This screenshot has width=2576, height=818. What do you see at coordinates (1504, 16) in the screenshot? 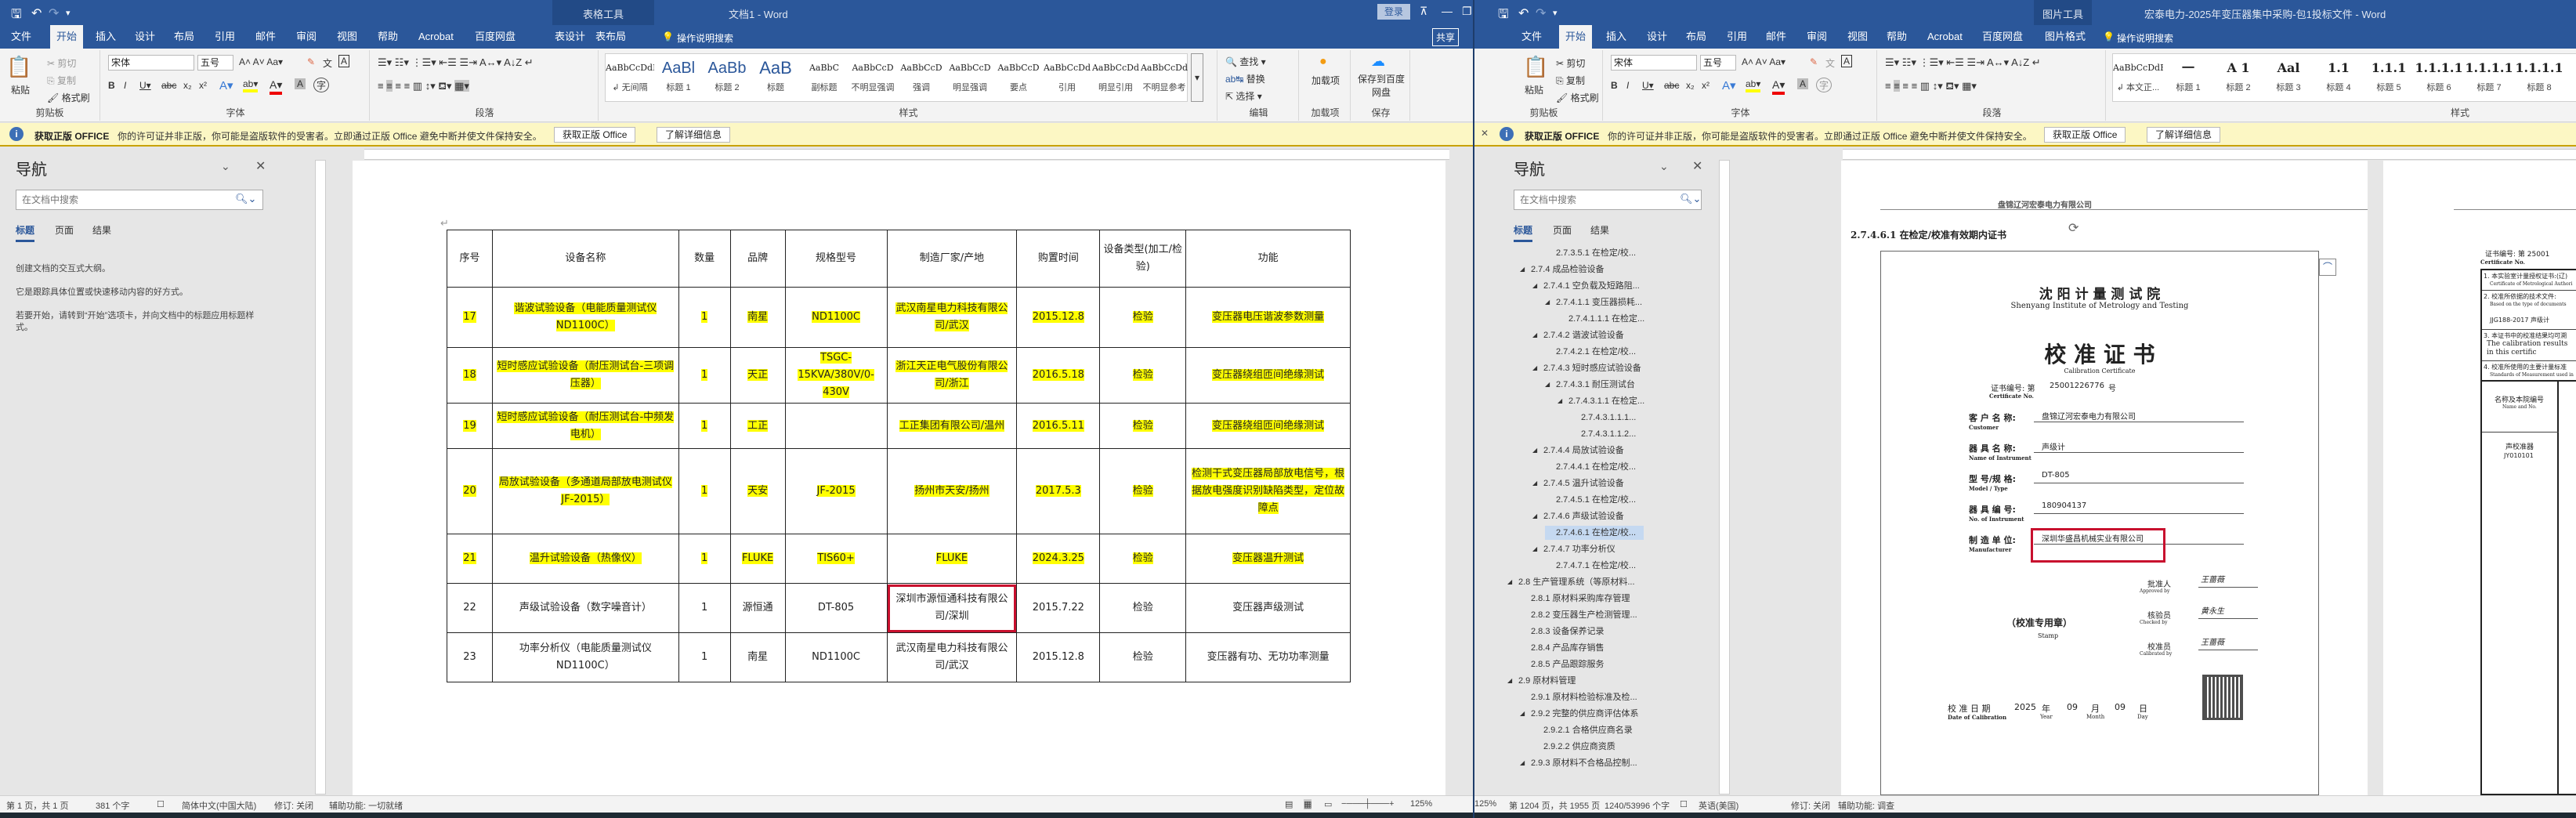
I see `save-icon: 🖫` at bounding box center [1504, 16].